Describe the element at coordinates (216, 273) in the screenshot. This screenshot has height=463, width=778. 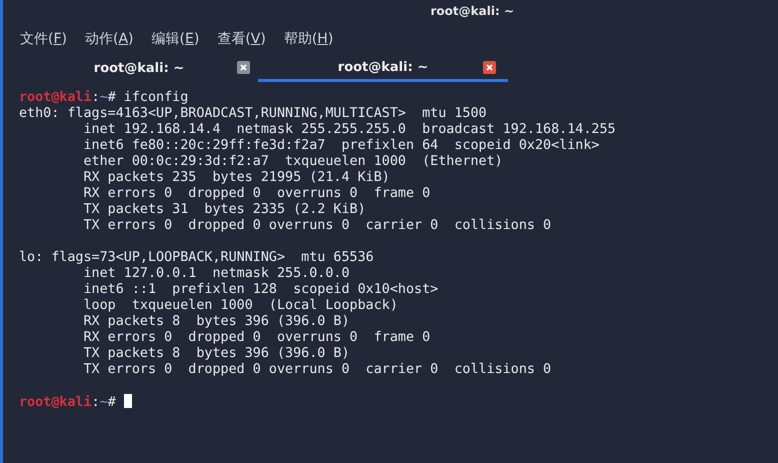
I see `output-line: inet 127.0.0.1 netmask 255.0.0.0` at that location.